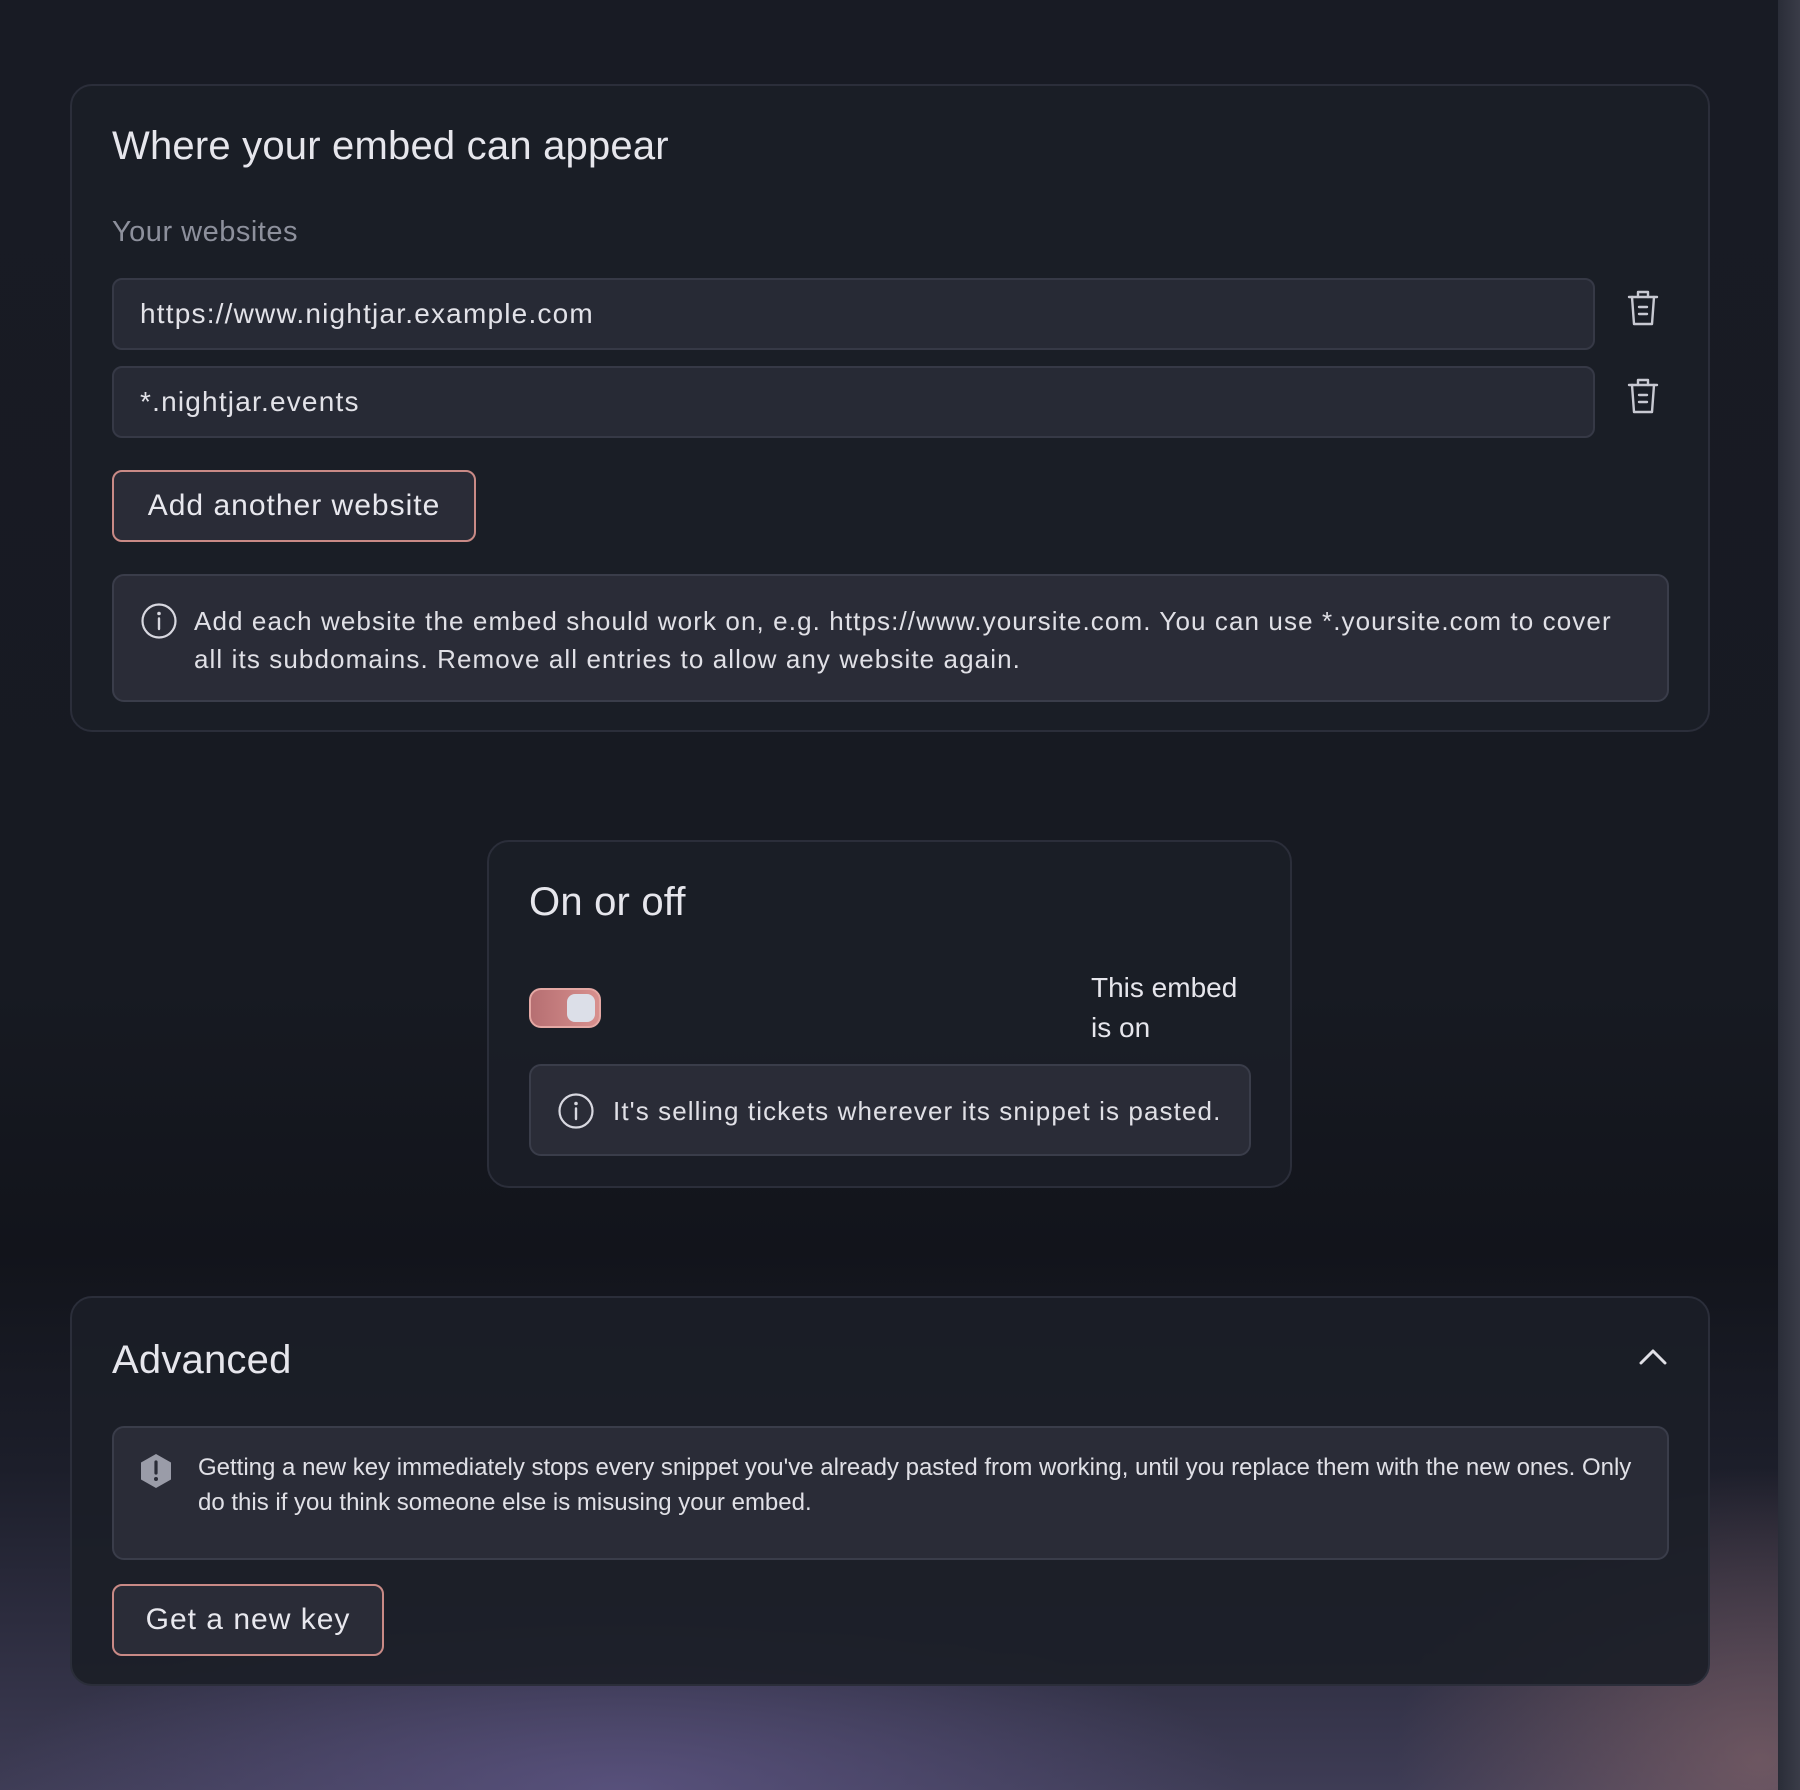 The height and width of the screenshot is (1790, 1800). What do you see at coordinates (202, 1360) in the screenshot?
I see `advanced-card-title: Advanced` at bounding box center [202, 1360].